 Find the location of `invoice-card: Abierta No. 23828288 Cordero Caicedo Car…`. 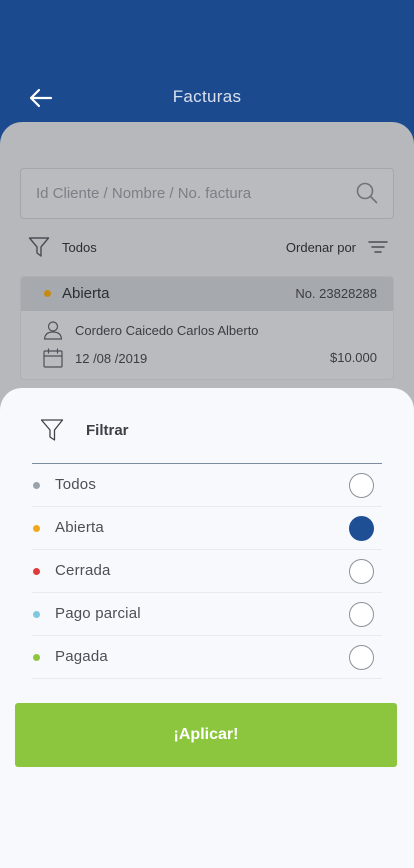

invoice-card: Abierta No. 23828288 Cordero Caicedo Car… is located at coordinates (207, 328).